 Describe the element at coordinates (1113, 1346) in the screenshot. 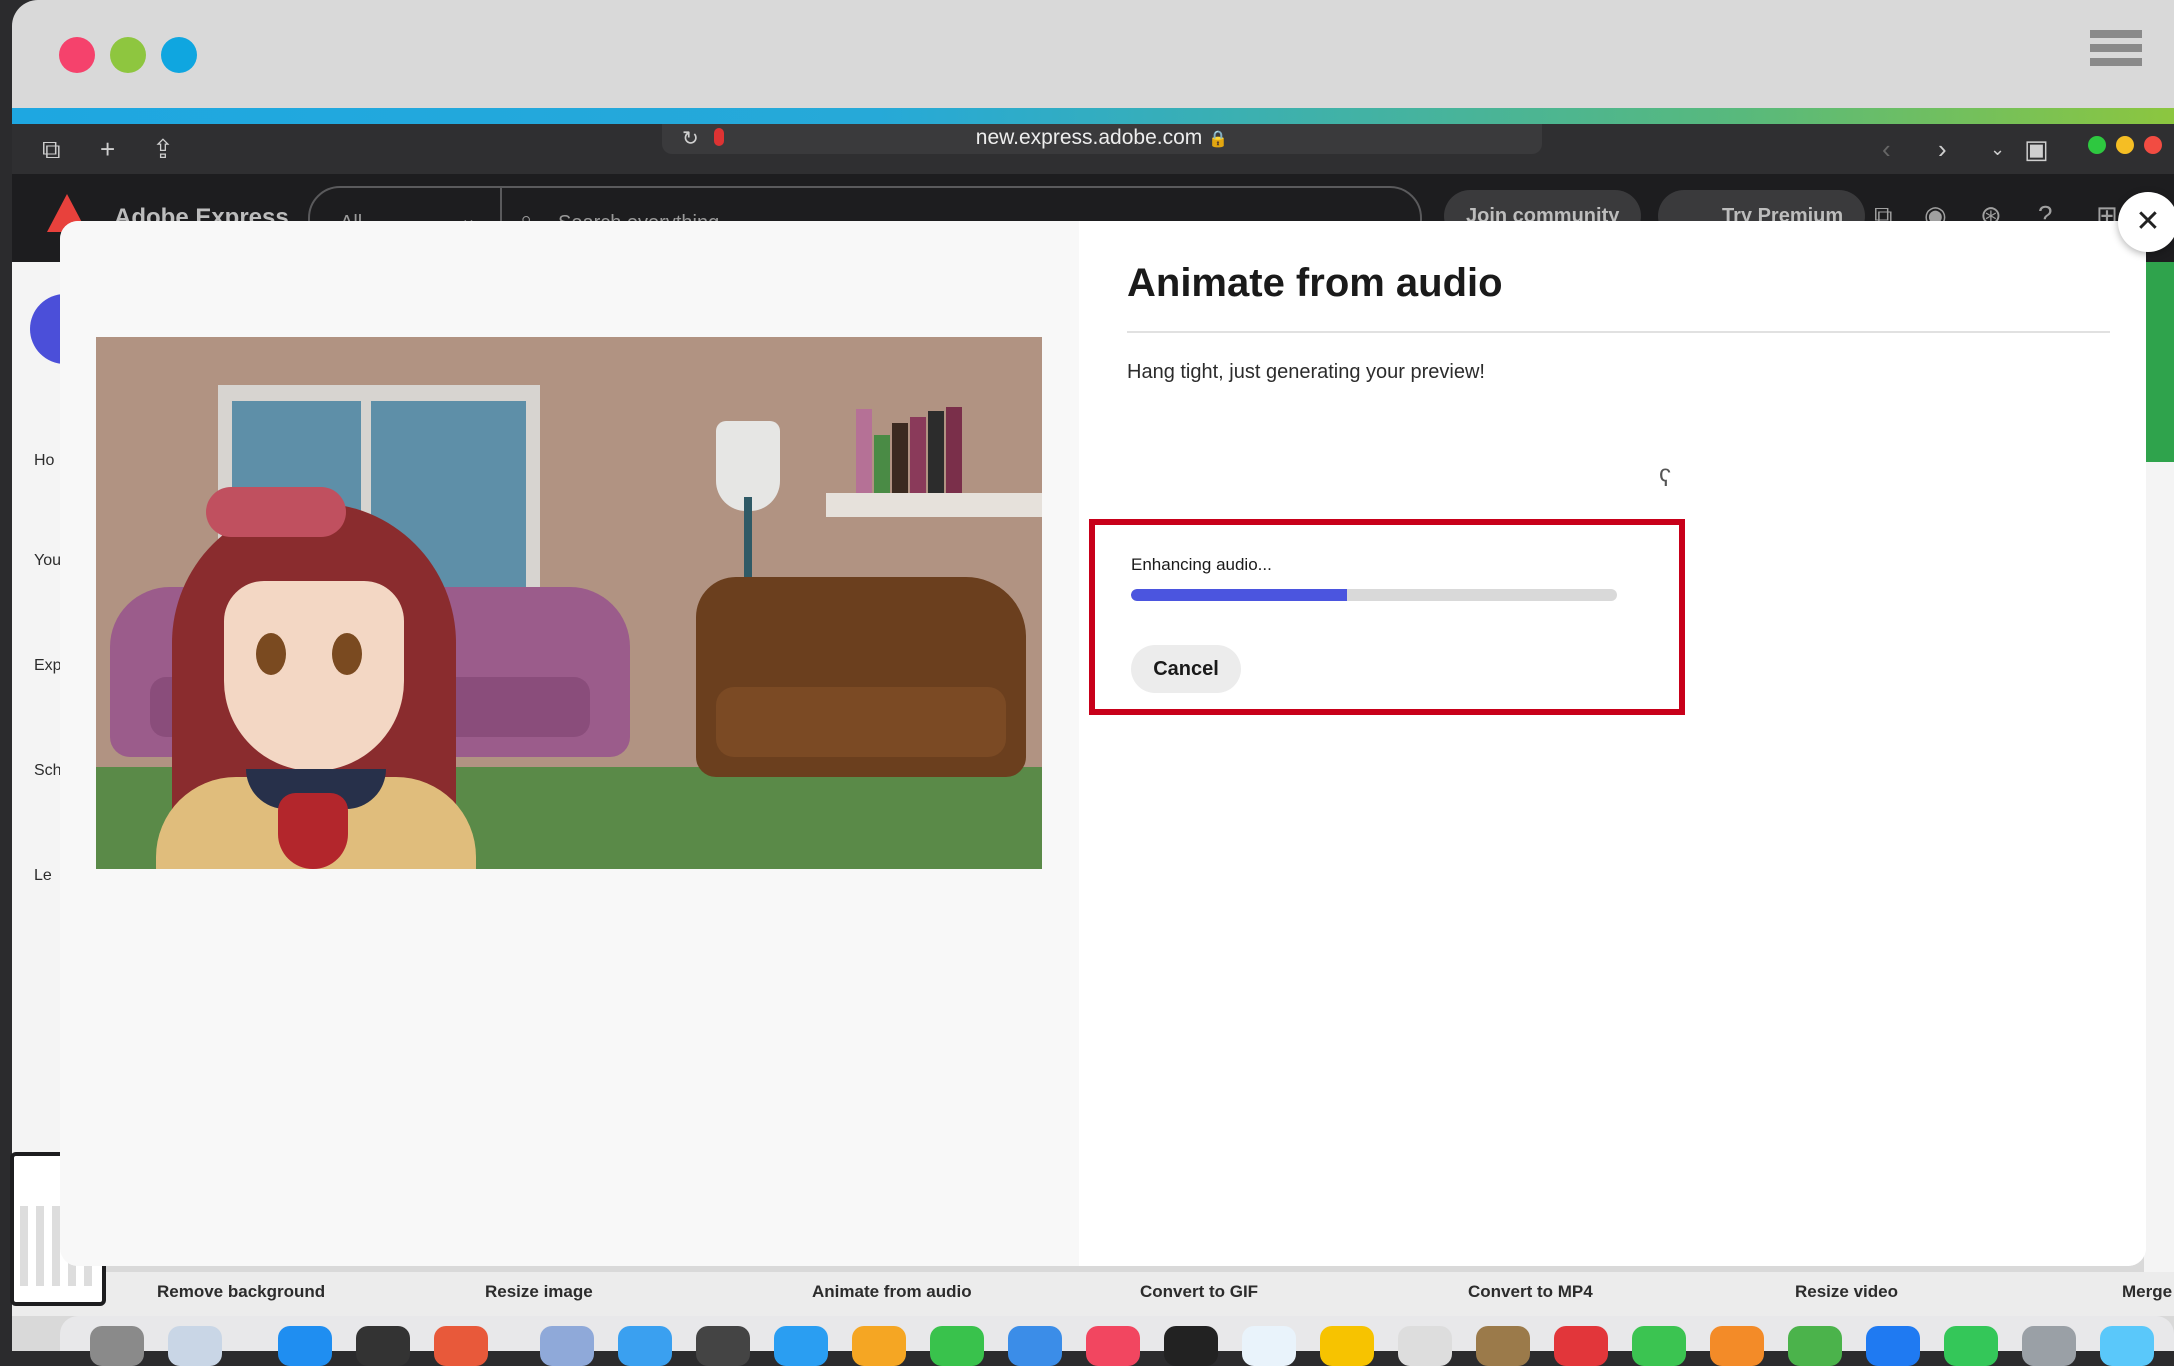

I see `music-icon` at that location.